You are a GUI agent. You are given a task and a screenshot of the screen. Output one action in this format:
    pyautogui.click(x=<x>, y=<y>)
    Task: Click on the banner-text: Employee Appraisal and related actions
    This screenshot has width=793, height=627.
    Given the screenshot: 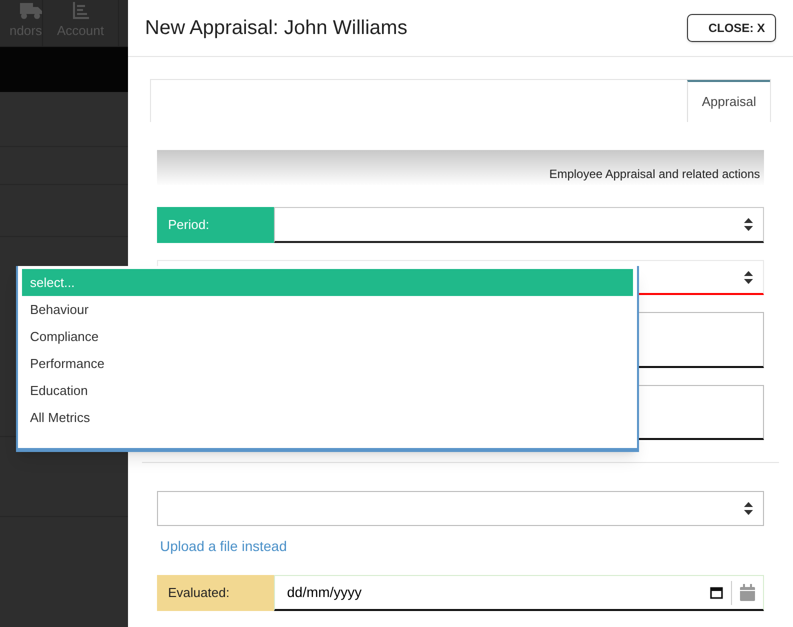 What is the action you would take?
    pyautogui.click(x=654, y=174)
    